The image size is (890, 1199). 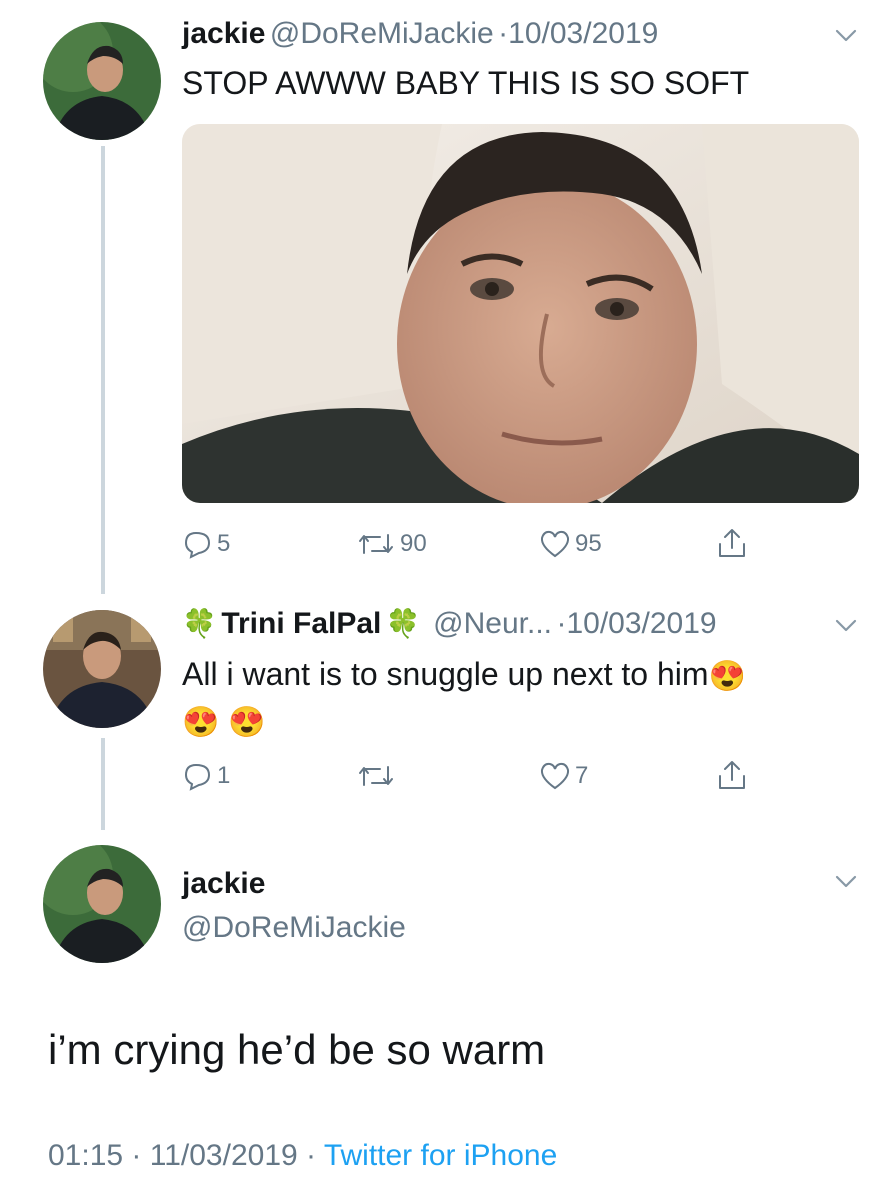 I want to click on reply-count: 1, so click(x=224, y=775).